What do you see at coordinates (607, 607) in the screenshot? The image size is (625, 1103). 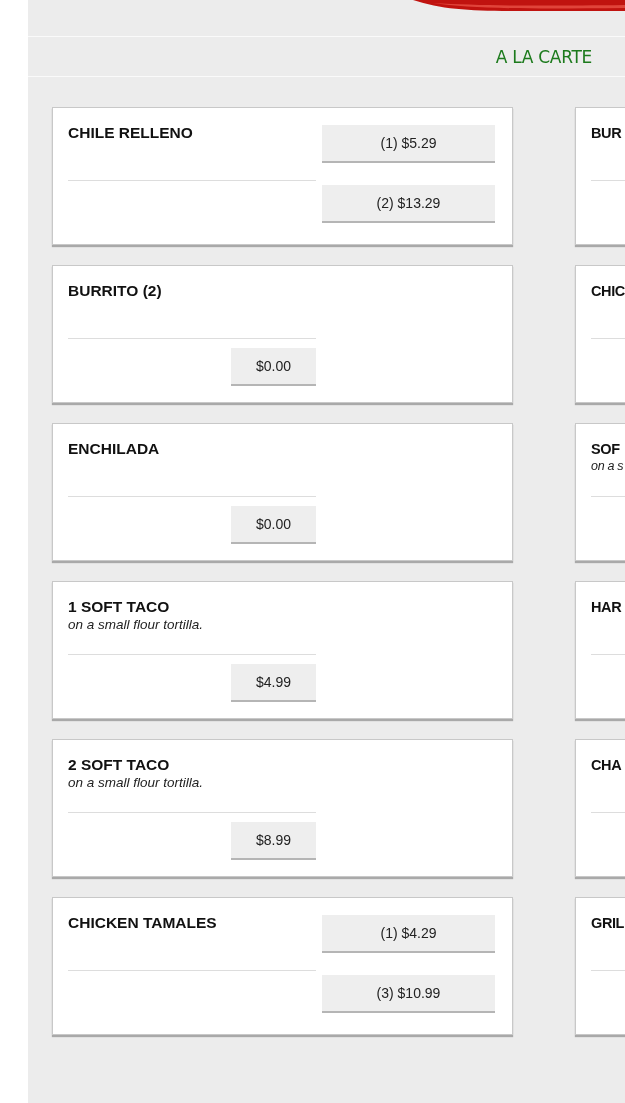 I see `item-name: HAR` at bounding box center [607, 607].